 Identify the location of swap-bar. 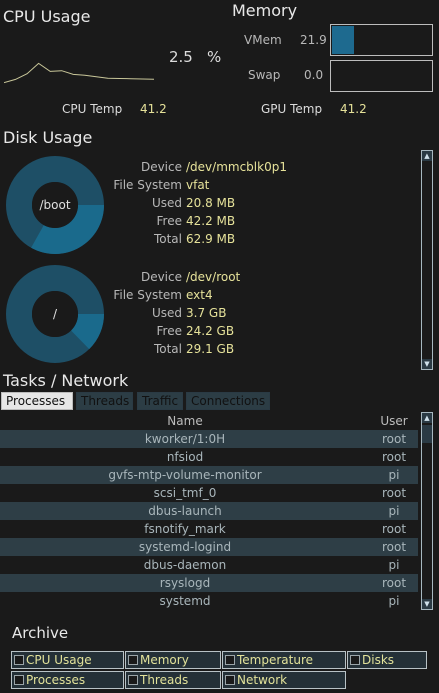
(381, 76).